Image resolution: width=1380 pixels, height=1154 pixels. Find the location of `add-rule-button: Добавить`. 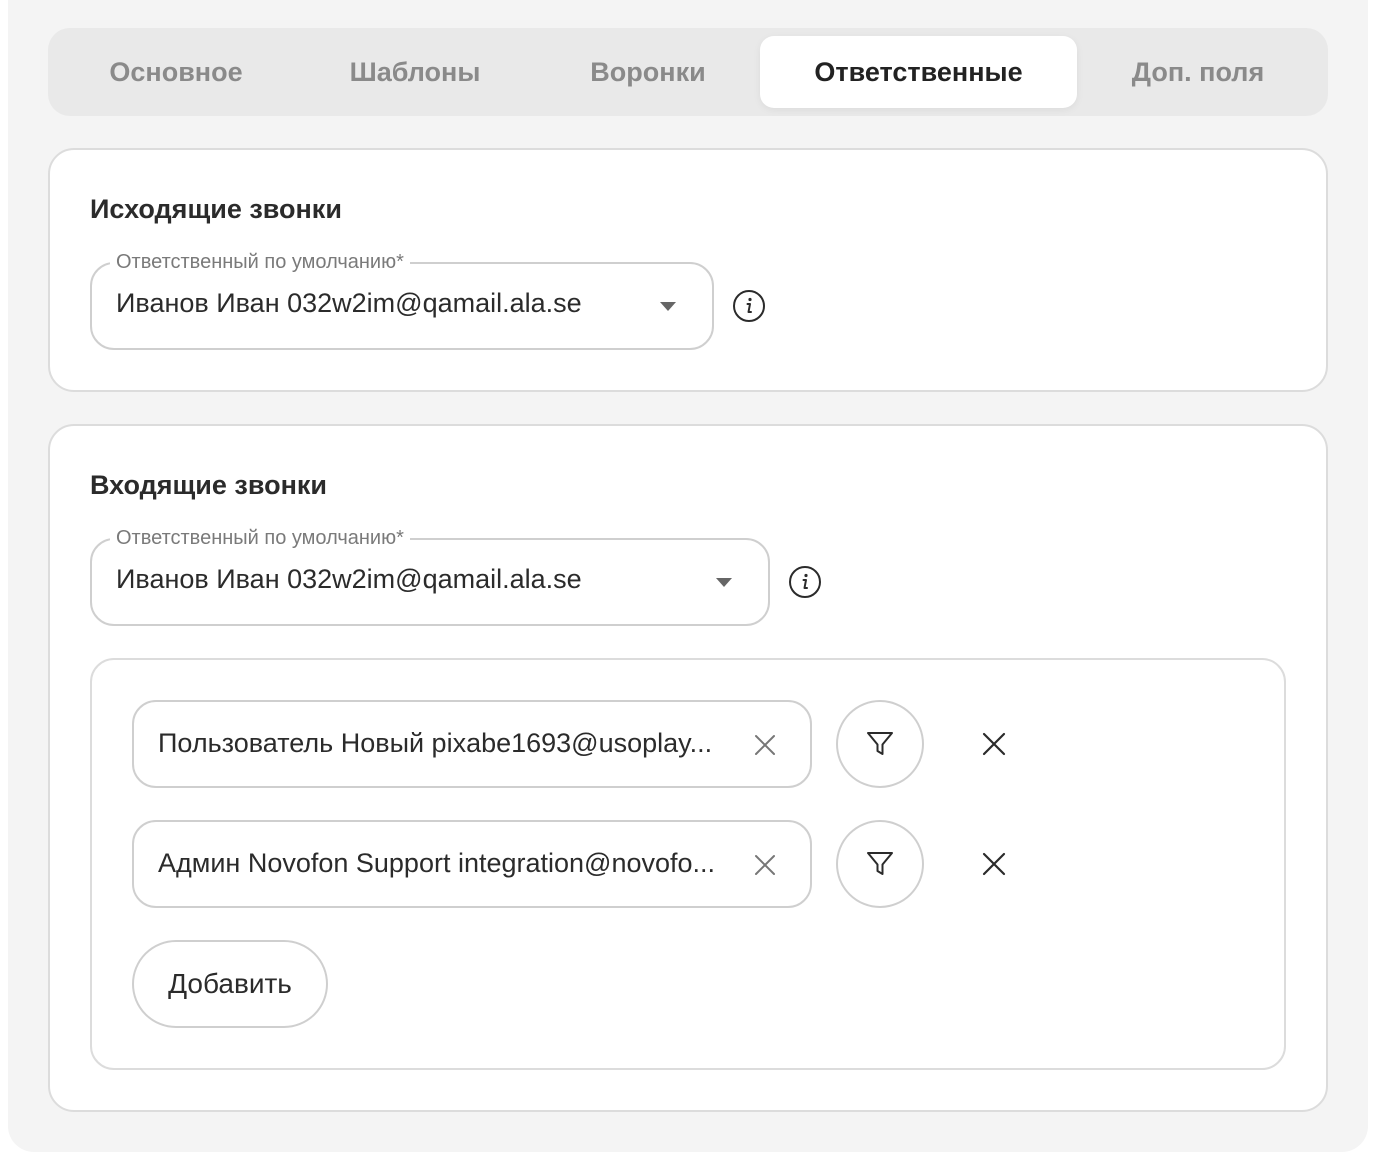

add-rule-button: Добавить is located at coordinates (230, 984).